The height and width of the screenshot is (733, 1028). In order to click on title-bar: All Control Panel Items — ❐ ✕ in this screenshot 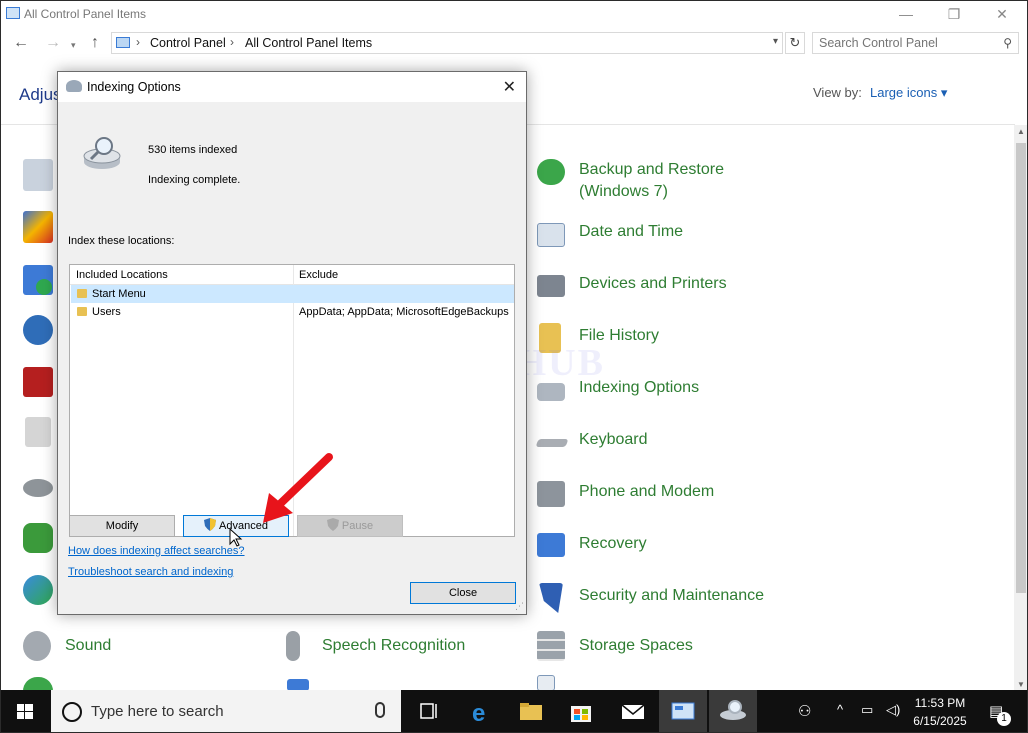, I will do `click(514, 15)`.